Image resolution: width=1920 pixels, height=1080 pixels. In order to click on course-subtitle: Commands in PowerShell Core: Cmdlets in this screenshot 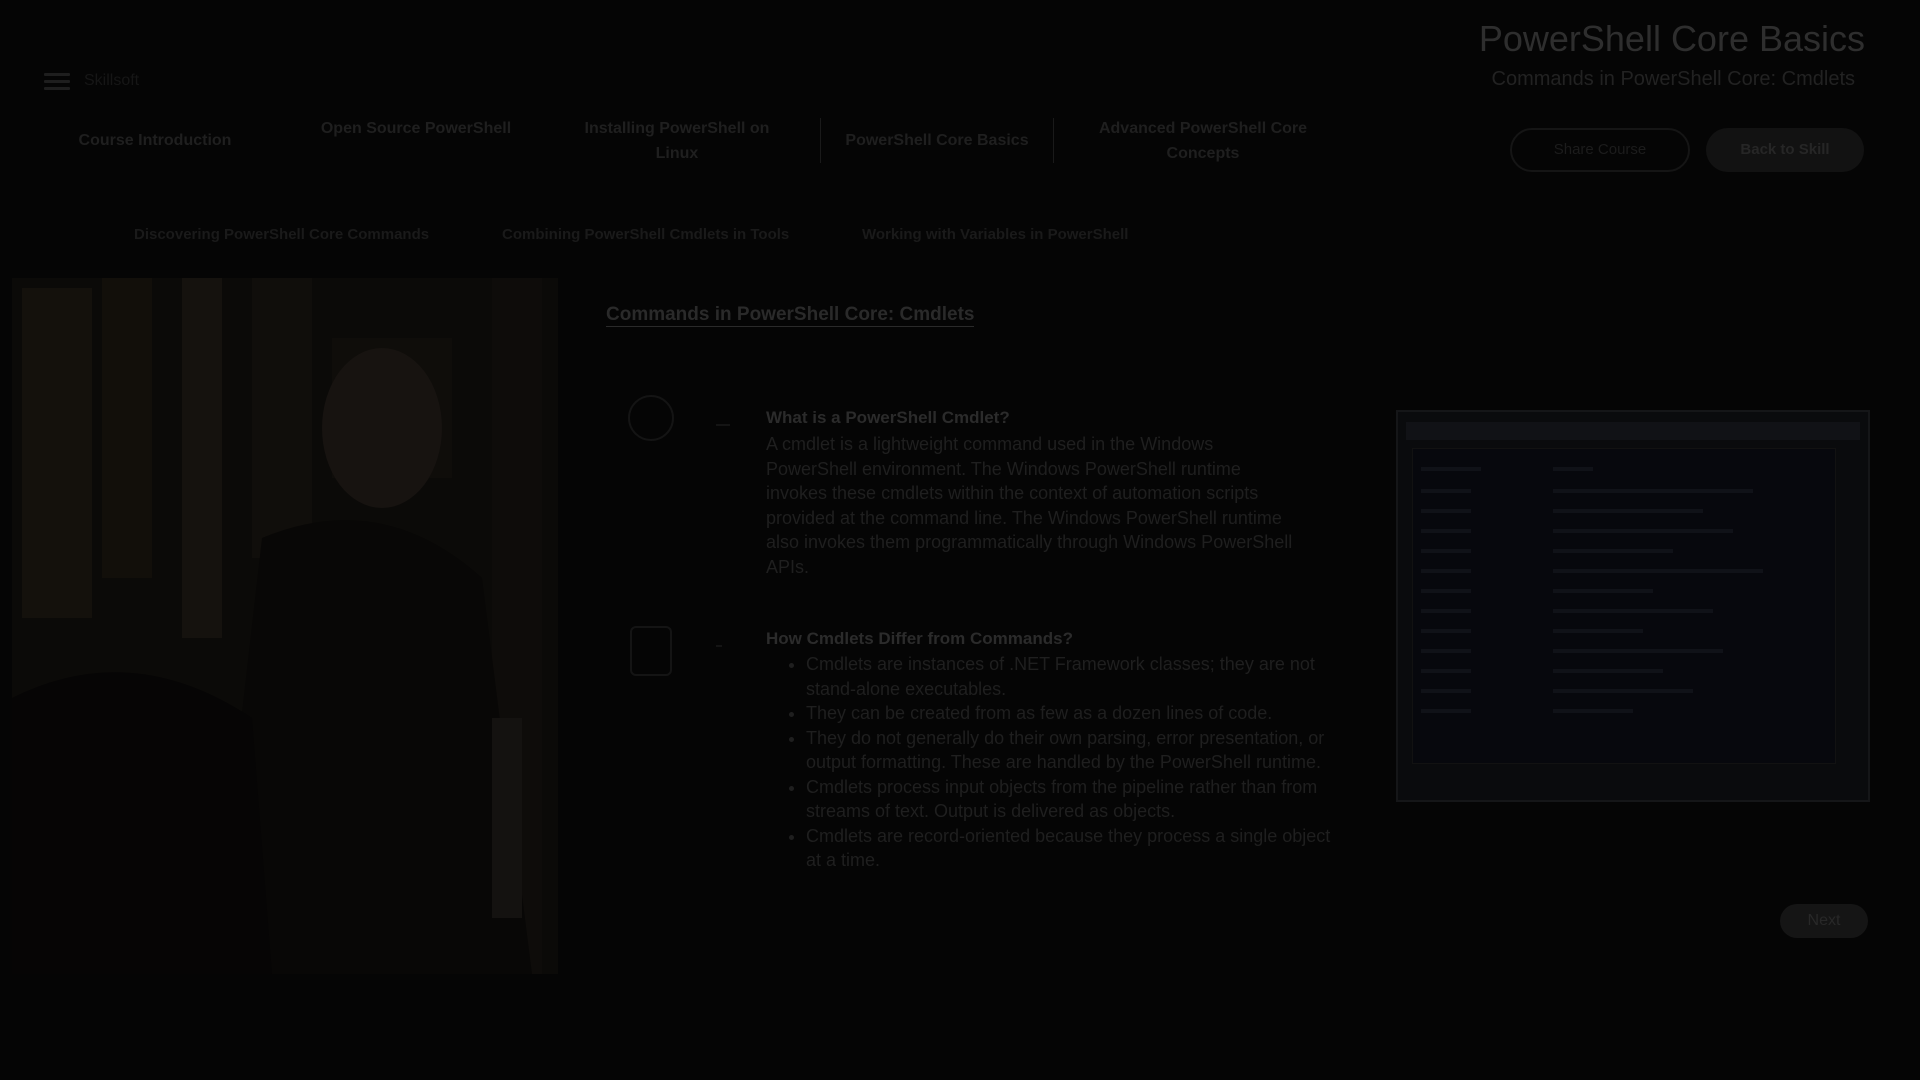, I will do `click(1673, 79)`.